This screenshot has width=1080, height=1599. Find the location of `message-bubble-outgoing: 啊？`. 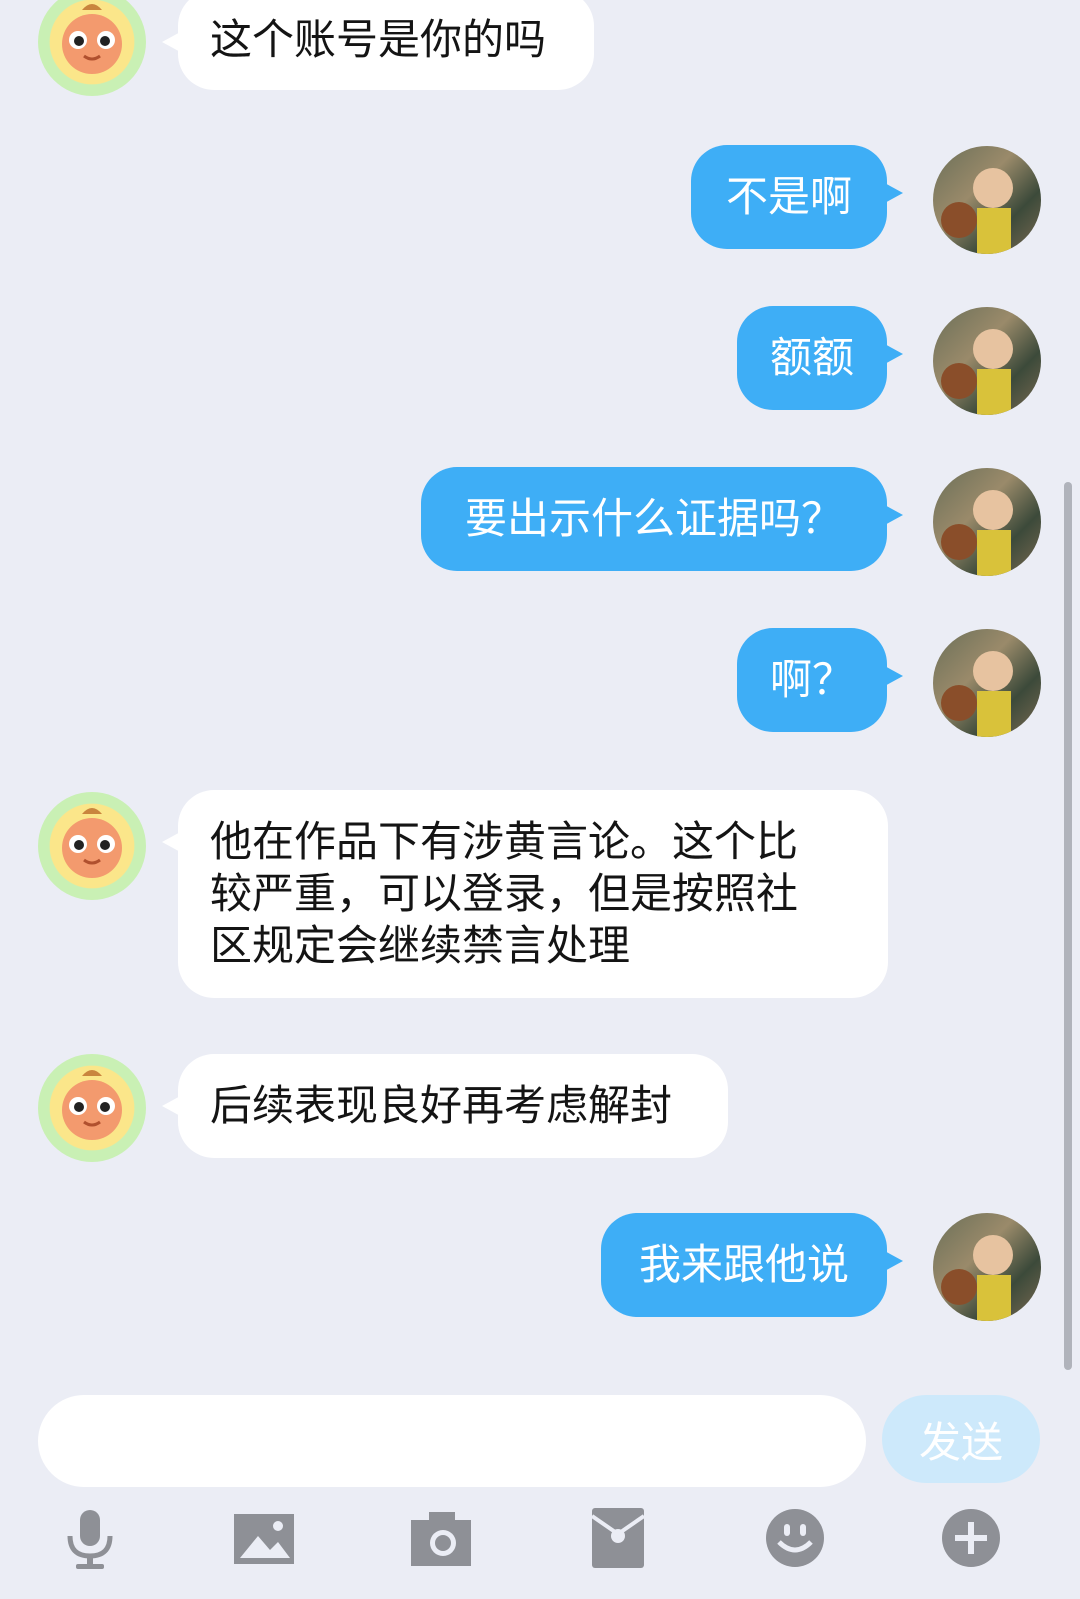

message-bubble-outgoing: 啊？ is located at coordinates (820, 680).